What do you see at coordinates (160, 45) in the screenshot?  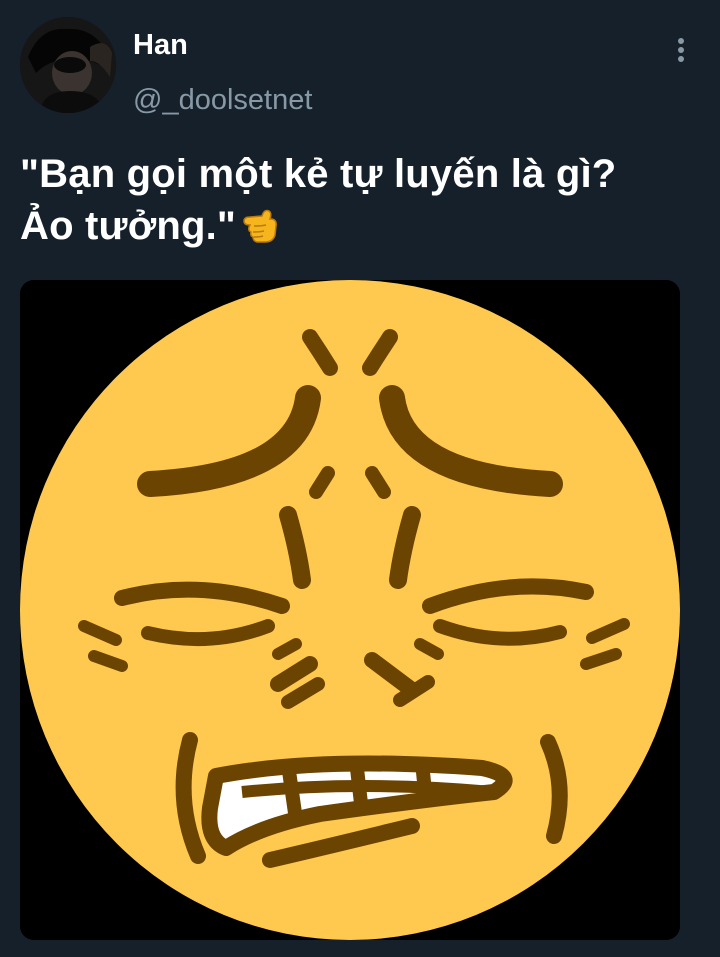 I see `author-name: Han` at bounding box center [160, 45].